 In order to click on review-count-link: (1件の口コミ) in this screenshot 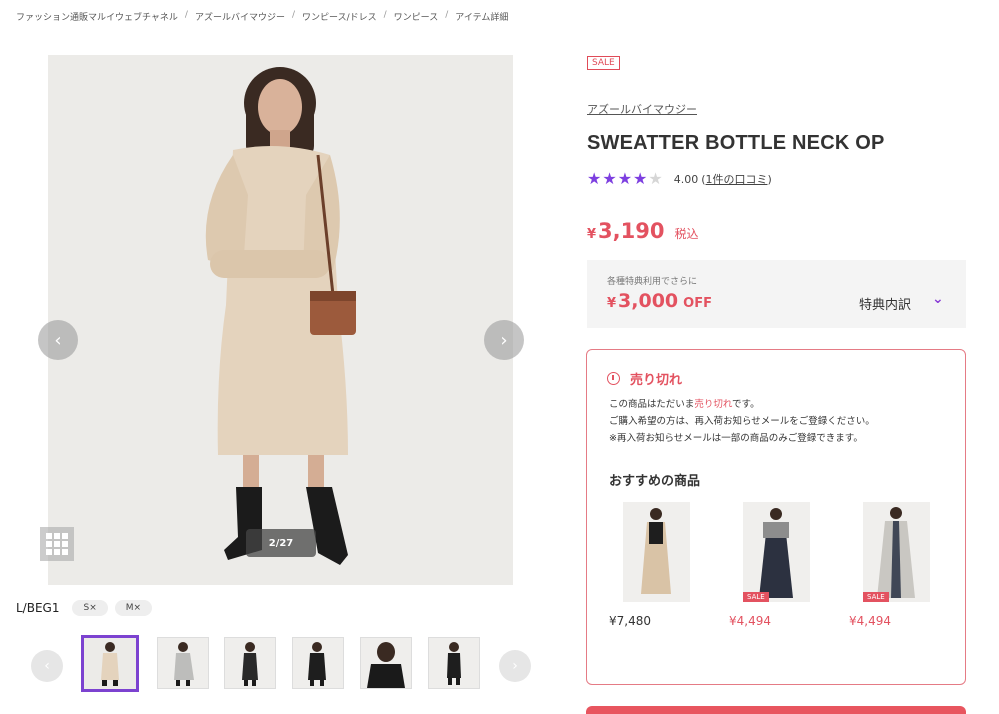, I will do `click(736, 179)`.